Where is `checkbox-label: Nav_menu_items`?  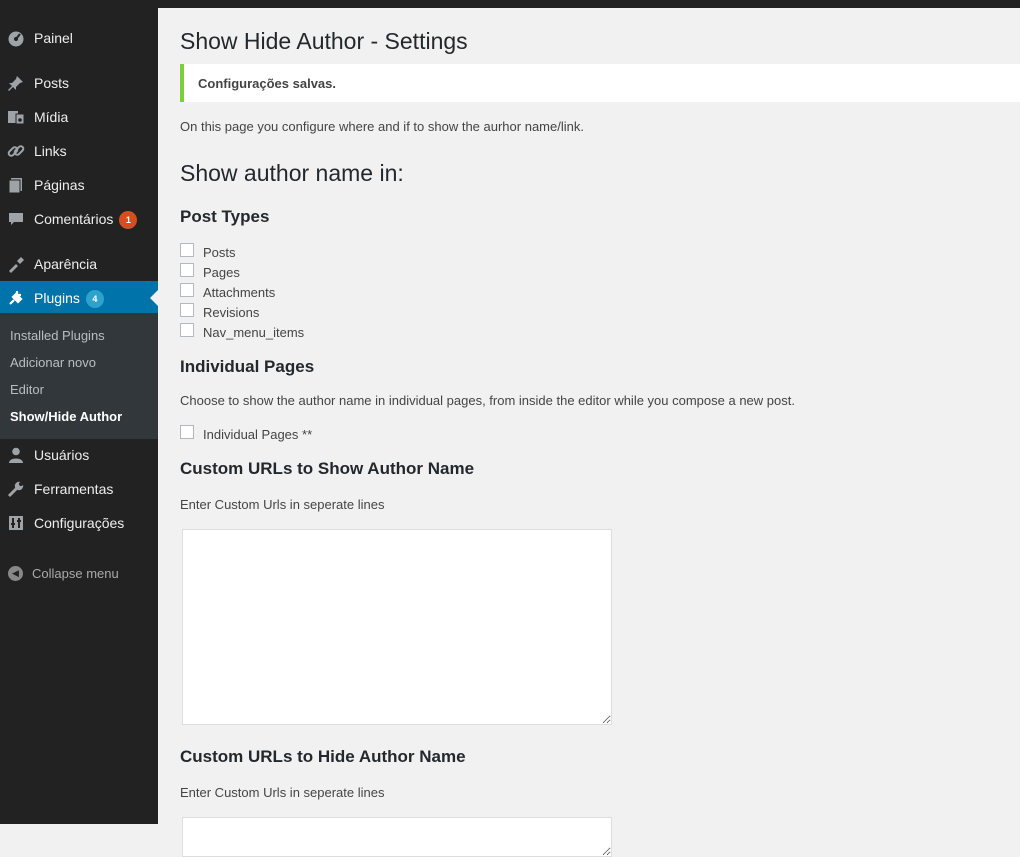 checkbox-label: Nav_menu_items is located at coordinates (254, 332).